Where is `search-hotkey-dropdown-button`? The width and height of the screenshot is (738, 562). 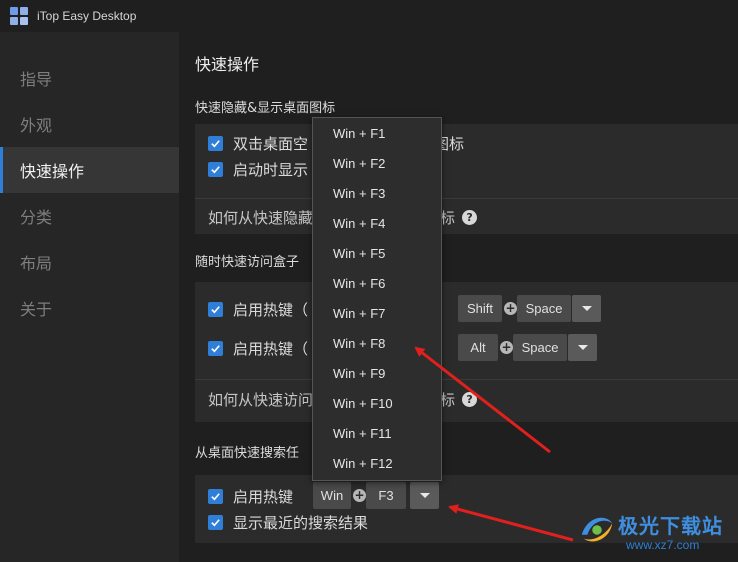
search-hotkey-dropdown-button is located at coordinates (424, 495).